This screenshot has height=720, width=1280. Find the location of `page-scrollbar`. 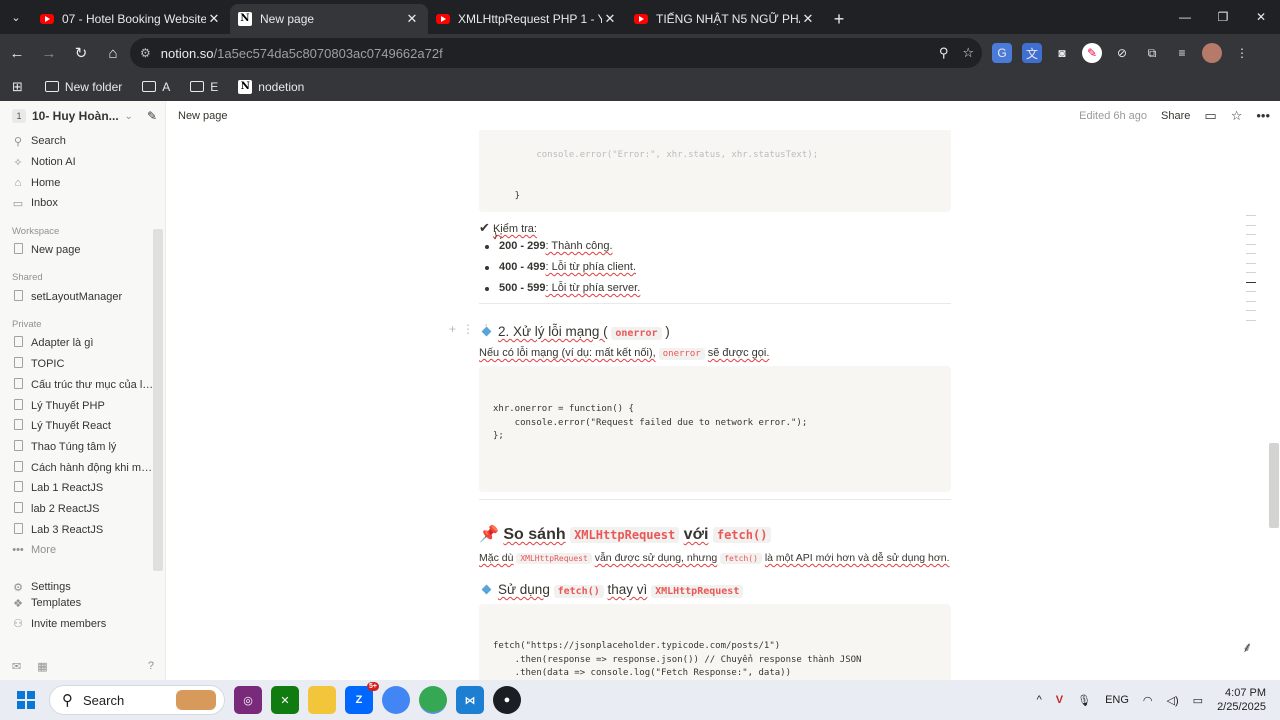

page-scrollbar is located at coordinates (1274, 405).